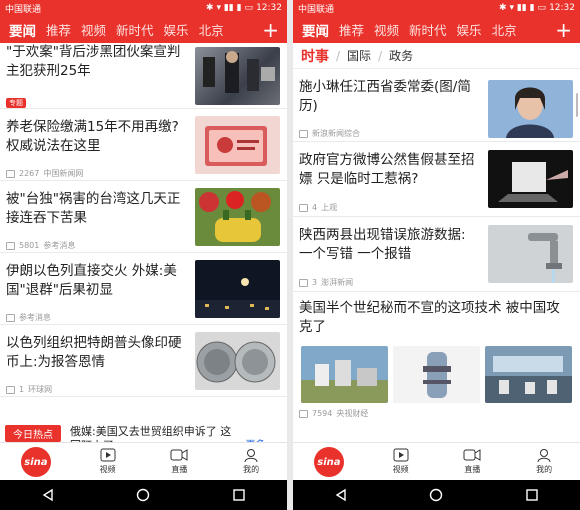  What do you see at coordinates (533, 182) in the screenshot?
I see `laptop-image` at bounding box center [533, 182].